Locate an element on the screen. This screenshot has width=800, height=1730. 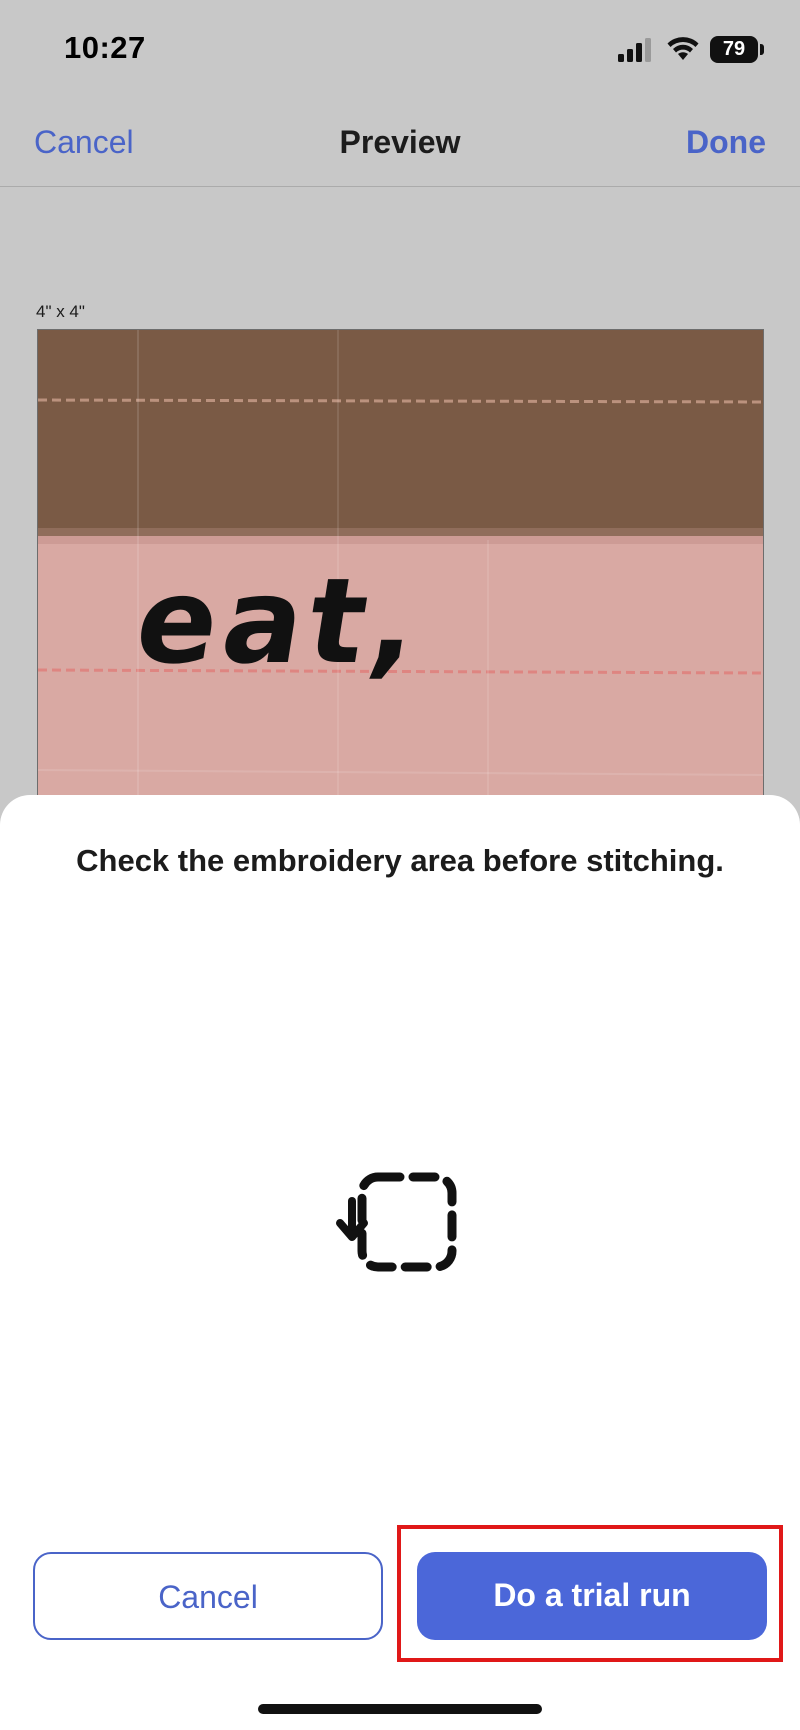
battery-cap is located at coordinates (762, 49).